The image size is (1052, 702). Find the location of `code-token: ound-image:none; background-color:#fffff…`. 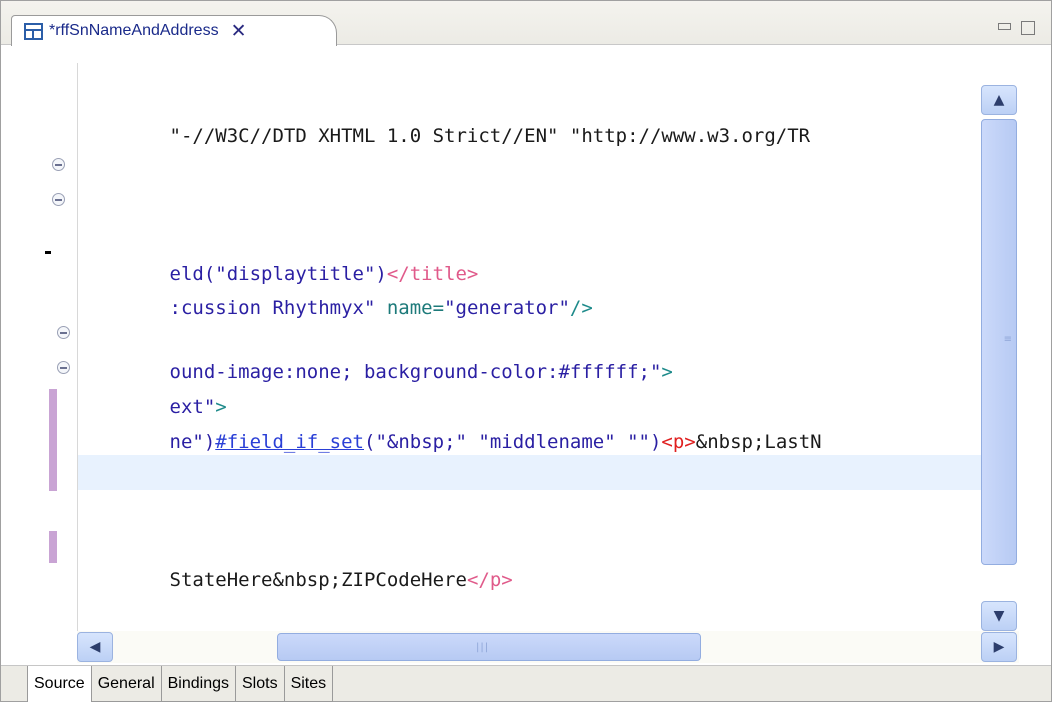

code-token: ound-image:none; background-color:#fffff… is located at coordinates (415, 372).